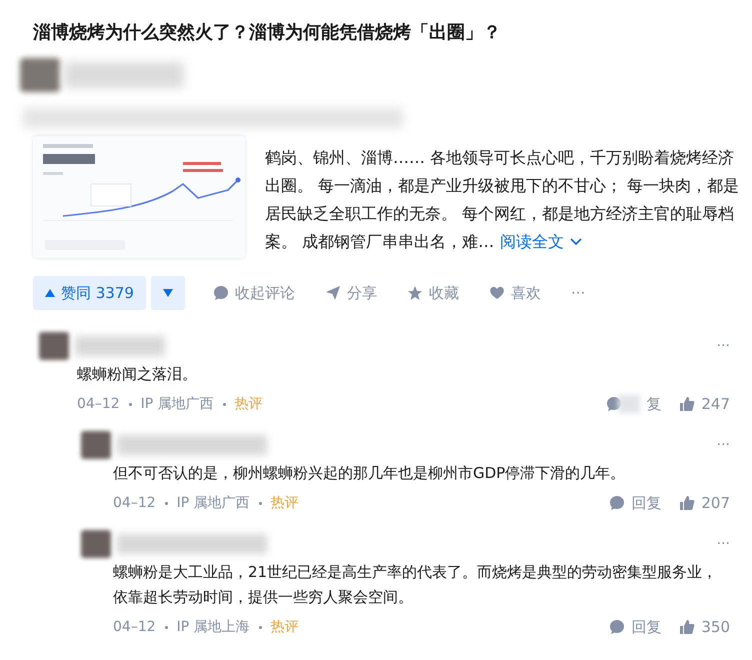 The height and width of the screenshot is (660, 752). I want to click on ip-location: IP 属地上海, so click(213, 627).